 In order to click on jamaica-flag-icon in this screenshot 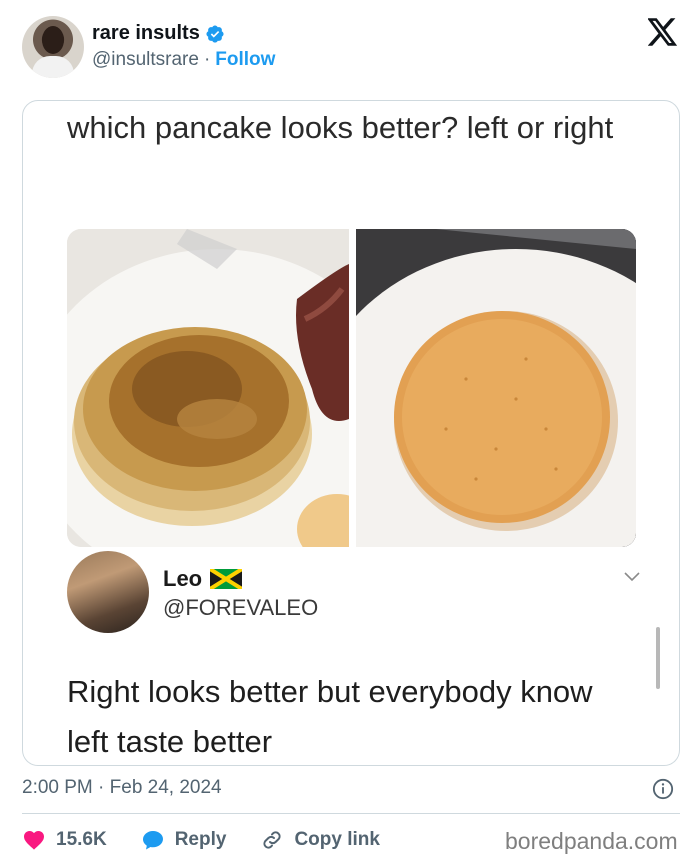, I will do `click(226, 579)`.